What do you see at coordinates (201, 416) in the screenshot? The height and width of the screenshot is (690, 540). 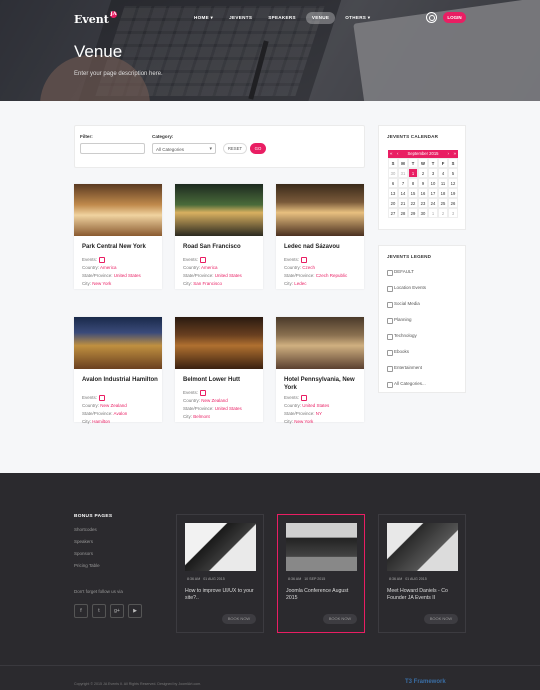 I see `venue-city: Belmont` at bounding box center [201, 416].